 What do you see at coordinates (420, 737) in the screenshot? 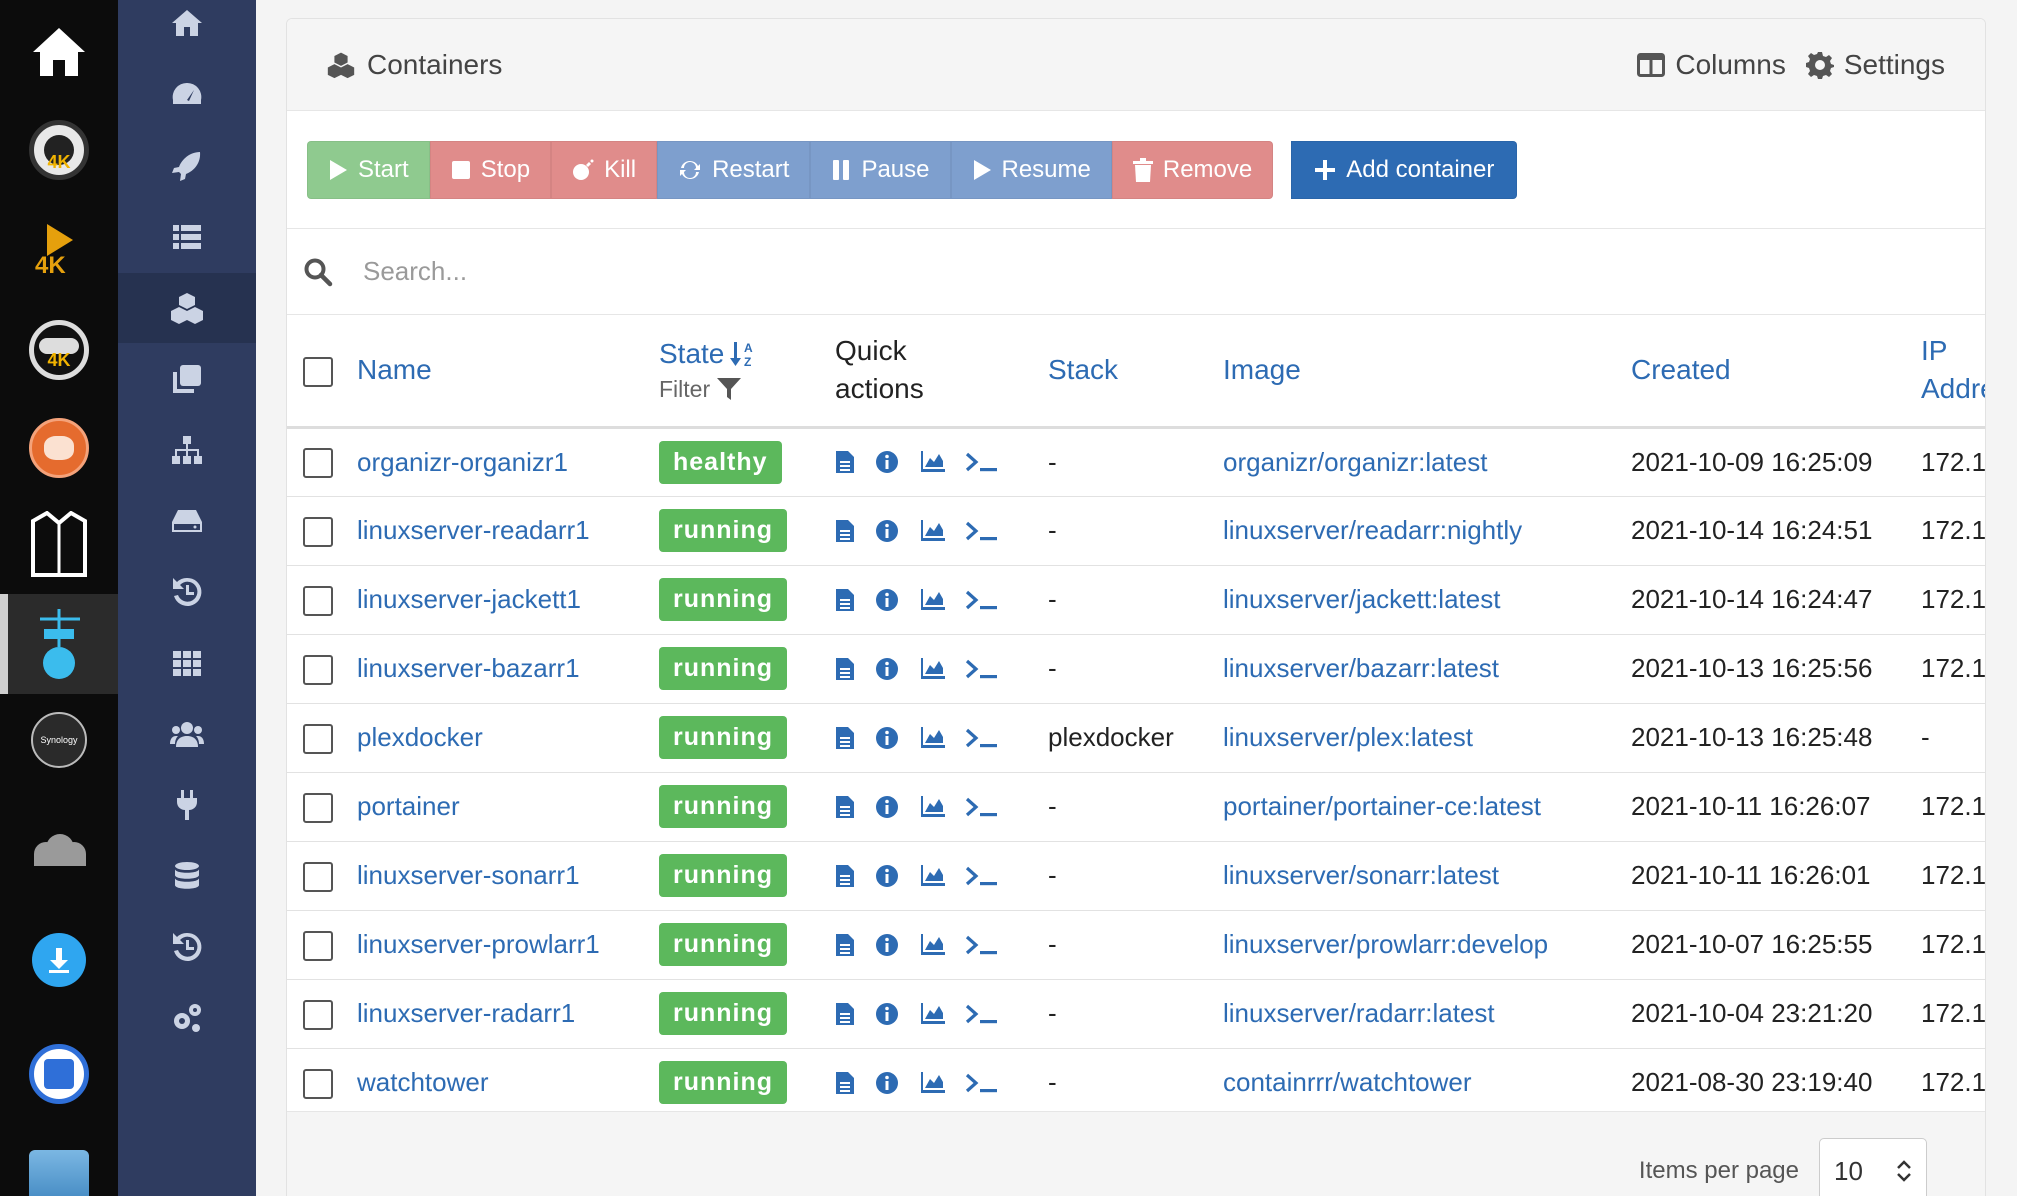
I see `container-name-link: plexdocker` at bounding box center [420, 737].